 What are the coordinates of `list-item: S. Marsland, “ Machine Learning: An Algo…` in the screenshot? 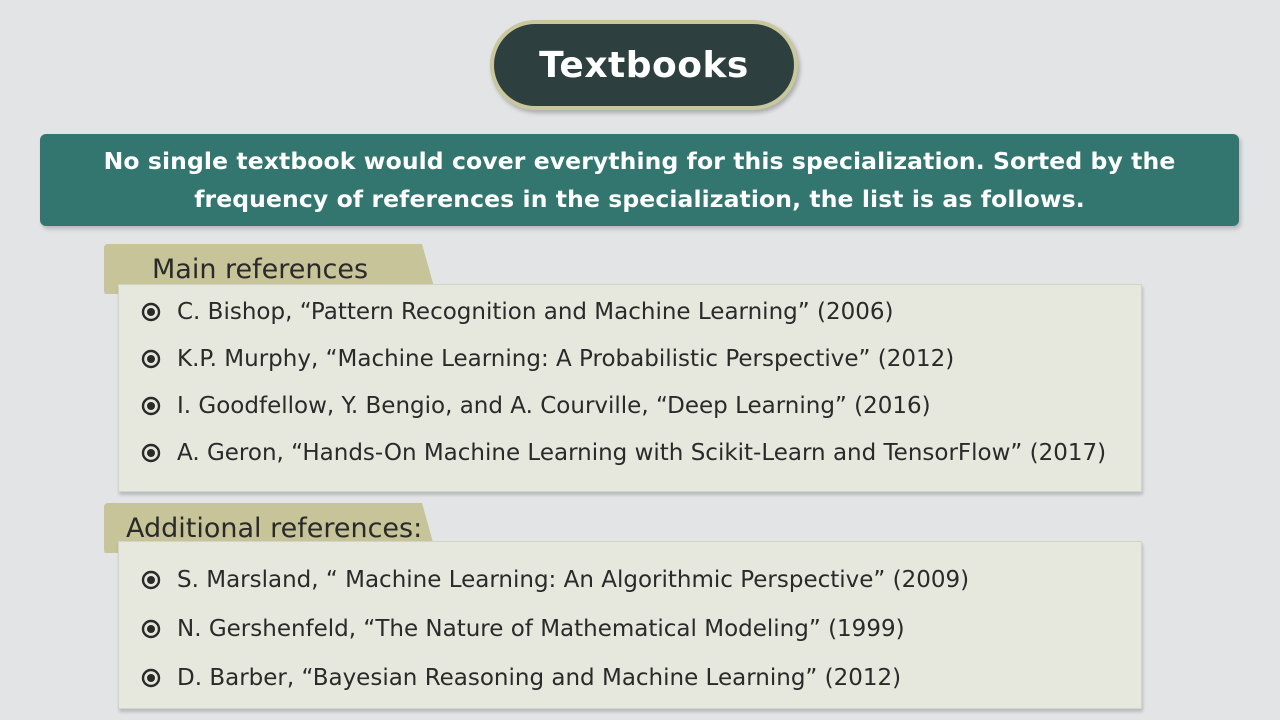 It's located at (555, 580).